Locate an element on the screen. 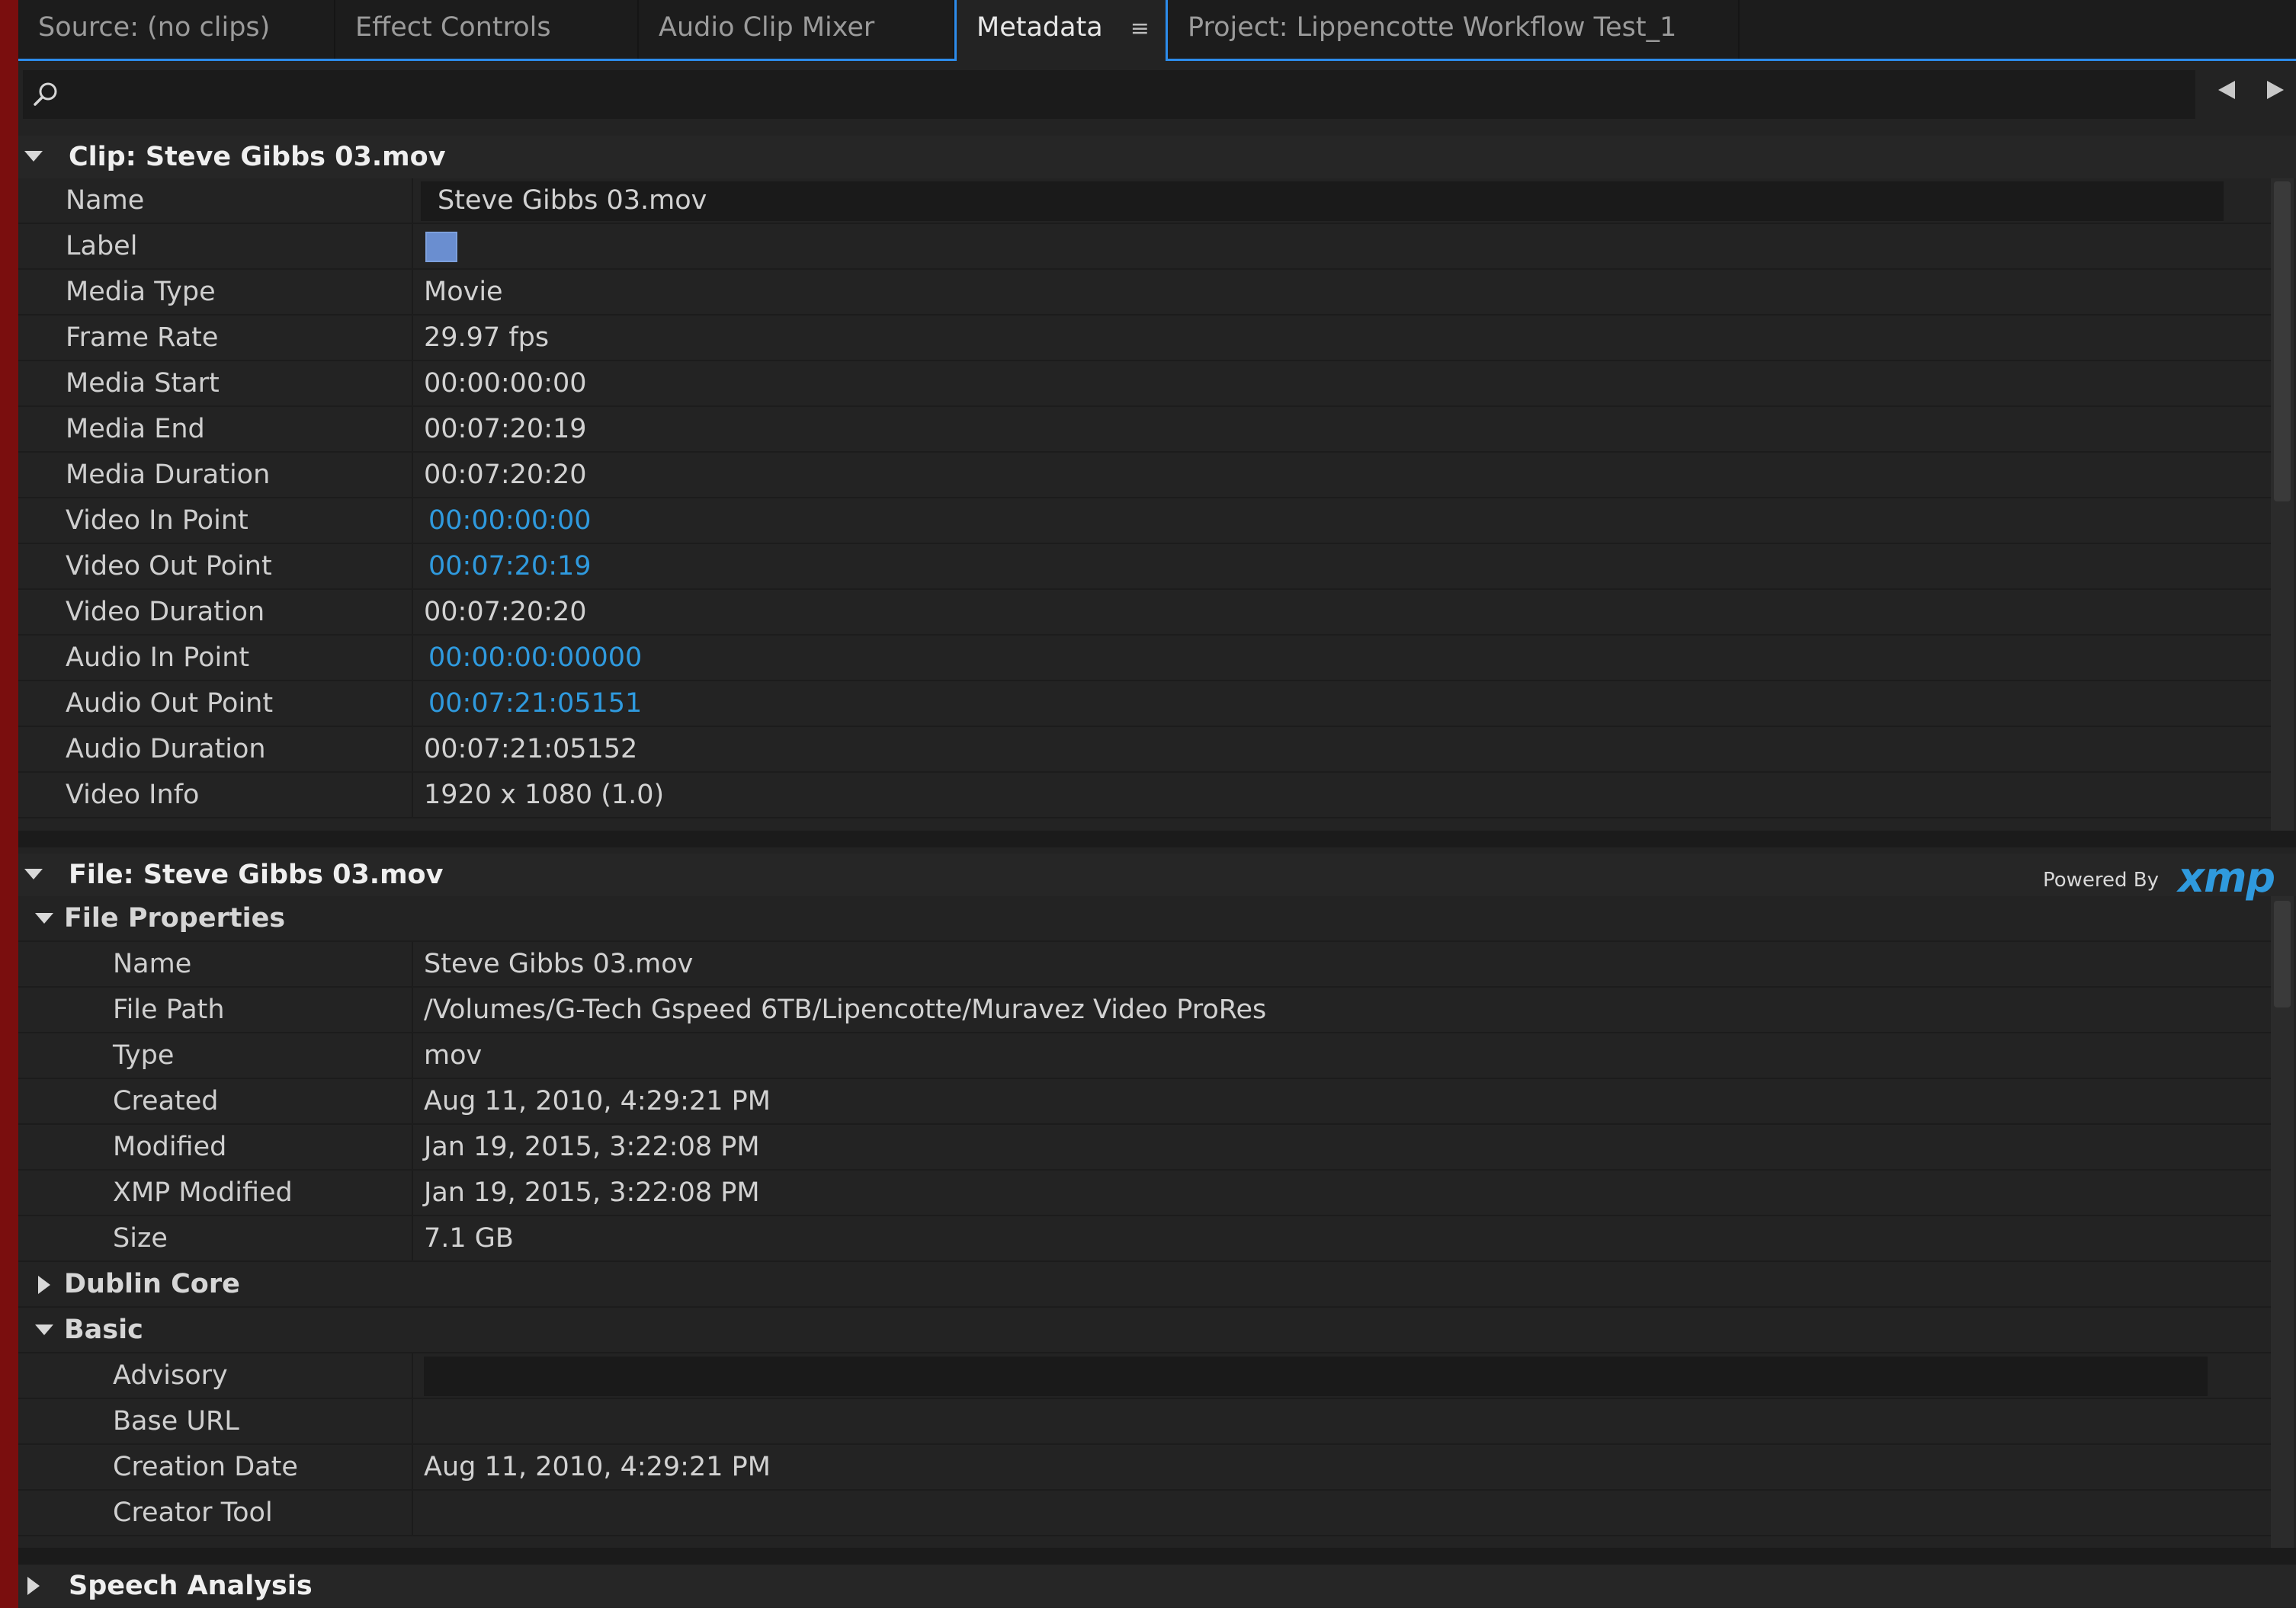 Image resolution: width=2296 pixels, height=1608 pixels. basic-row-creation-date: Creation Date Aug 11, 2010, 4:29:21 PM is located at coordinates (1144, 1468).